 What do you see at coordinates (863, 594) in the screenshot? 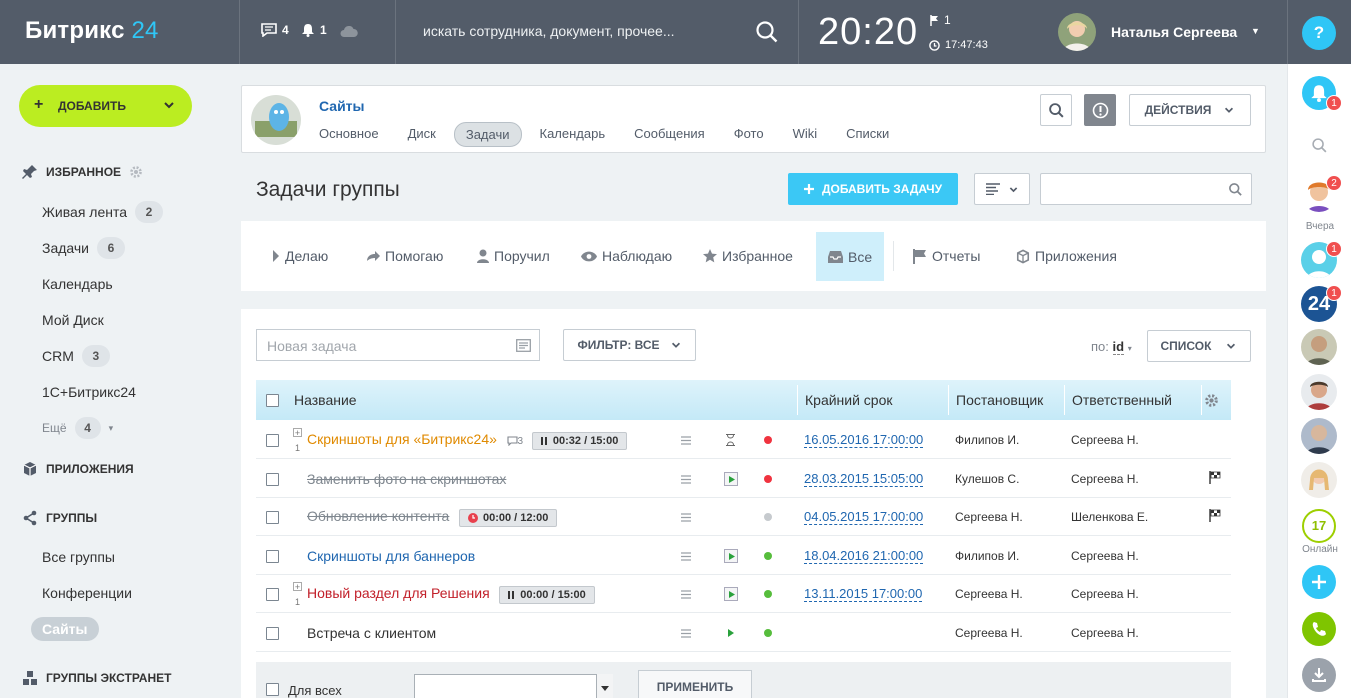
I see `deadline: 13.11.2015 17:00:00` at bounding box center [863, 594].